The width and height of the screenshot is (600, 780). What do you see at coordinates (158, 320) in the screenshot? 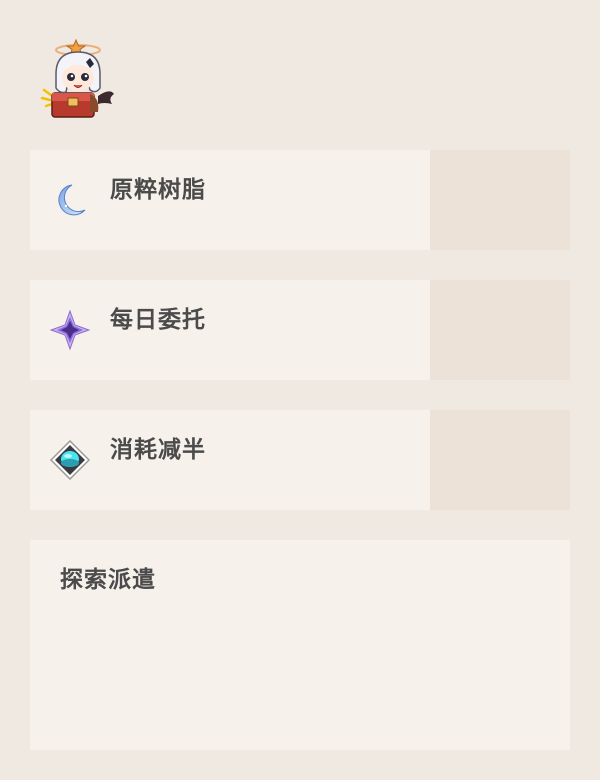
I see `daily-commission-label: 每日委托` at bounding box center [158, 320].